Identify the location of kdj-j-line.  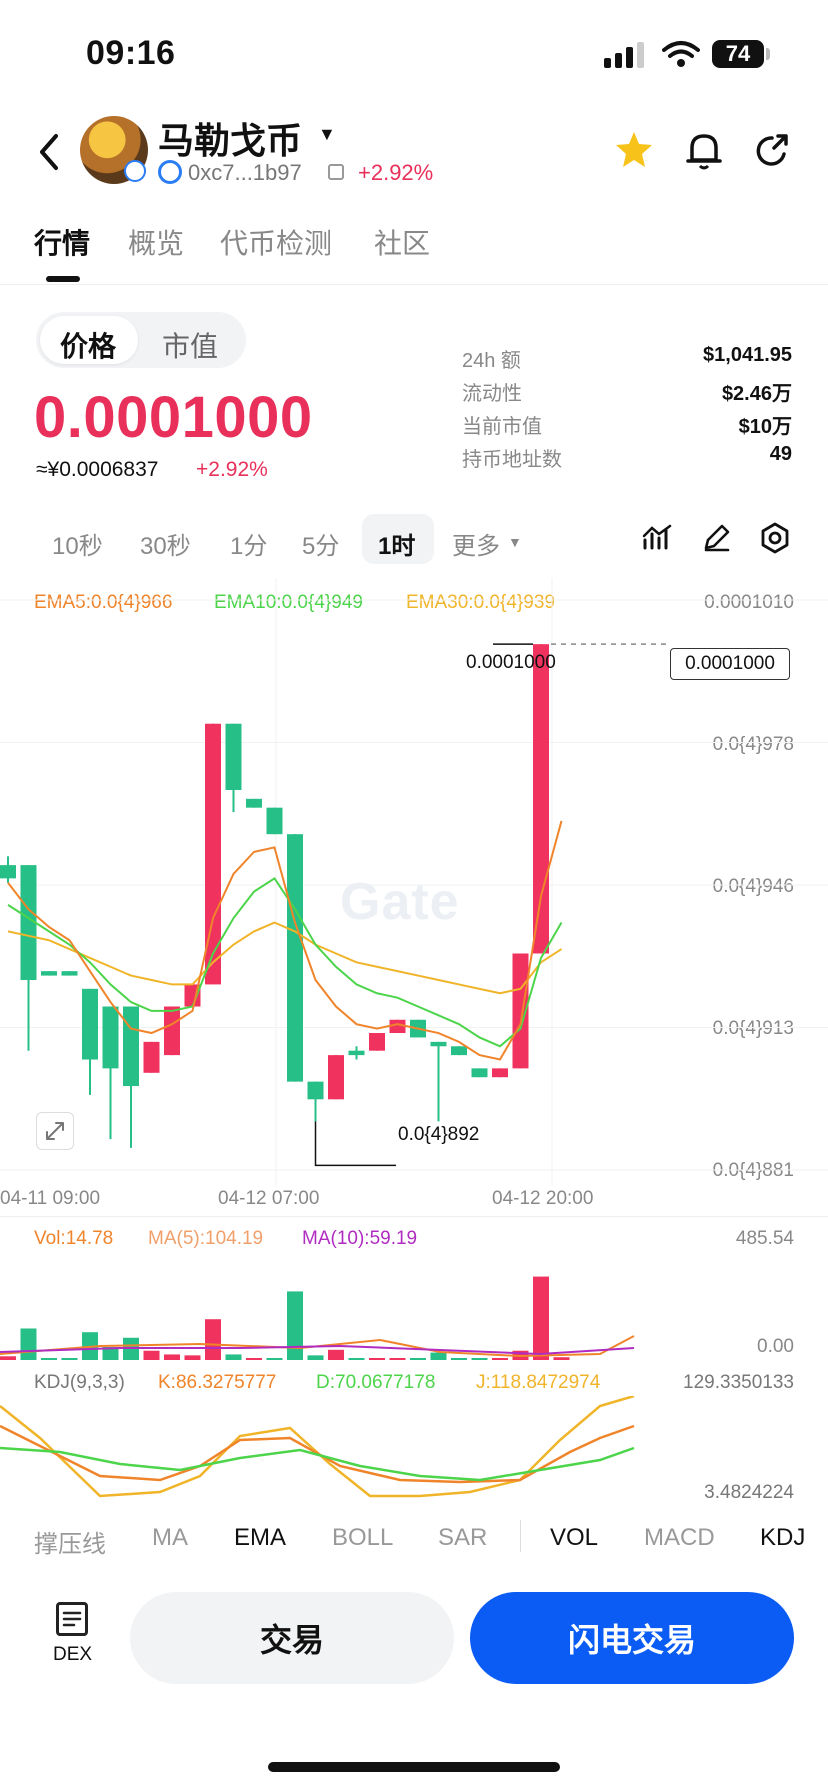
(317, 1447).